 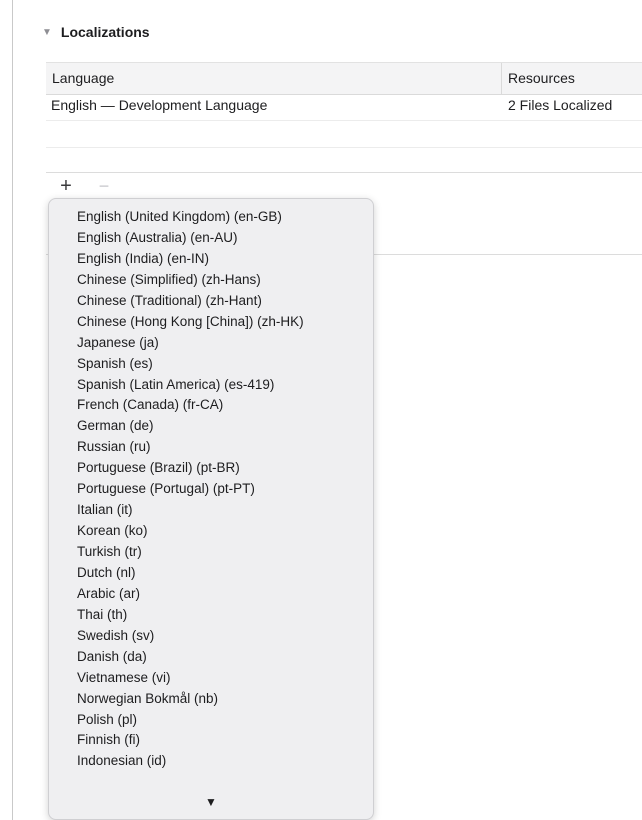 What do you see at coordinates (344, 172) in the screenshot?
I see `table-bottom-divider` at bounding box center [344, 172].